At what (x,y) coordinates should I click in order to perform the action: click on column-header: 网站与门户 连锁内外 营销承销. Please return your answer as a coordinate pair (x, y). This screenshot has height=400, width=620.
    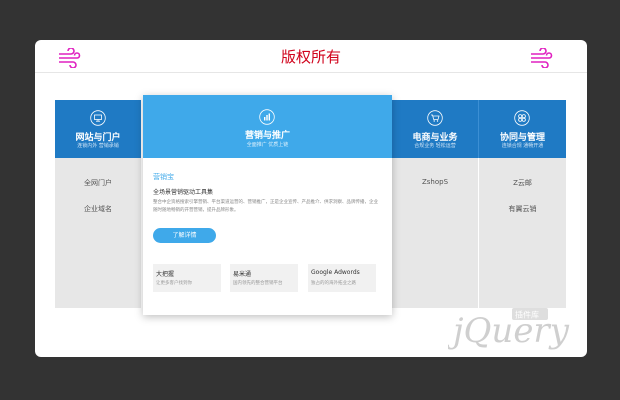
    Looking at the image, I should click on (98, 129).